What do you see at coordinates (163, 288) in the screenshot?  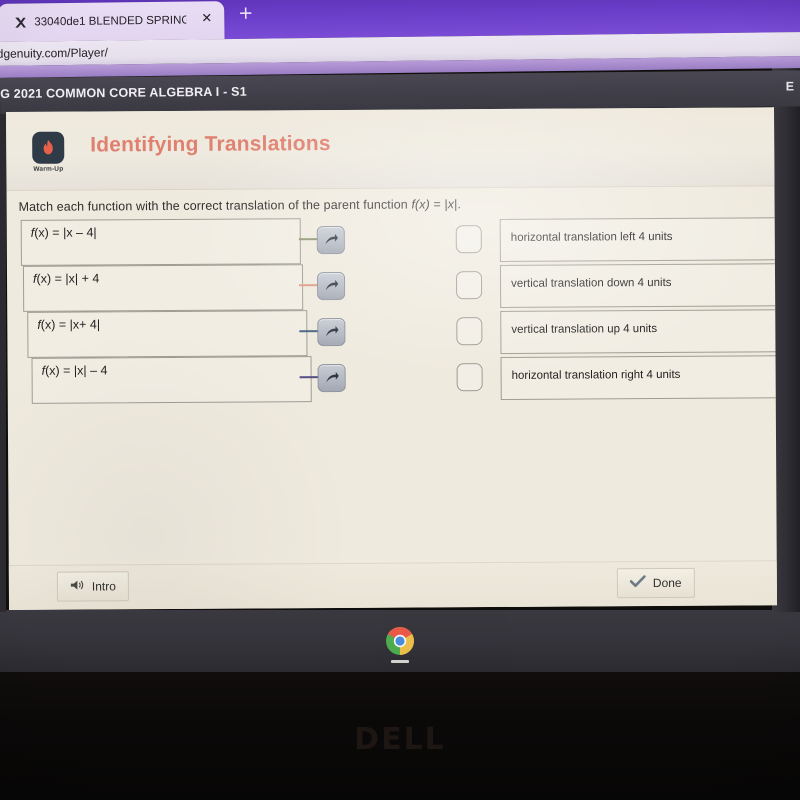 I see `function-box: f(x) = |x| + 4` at bounding box center [163, 288].